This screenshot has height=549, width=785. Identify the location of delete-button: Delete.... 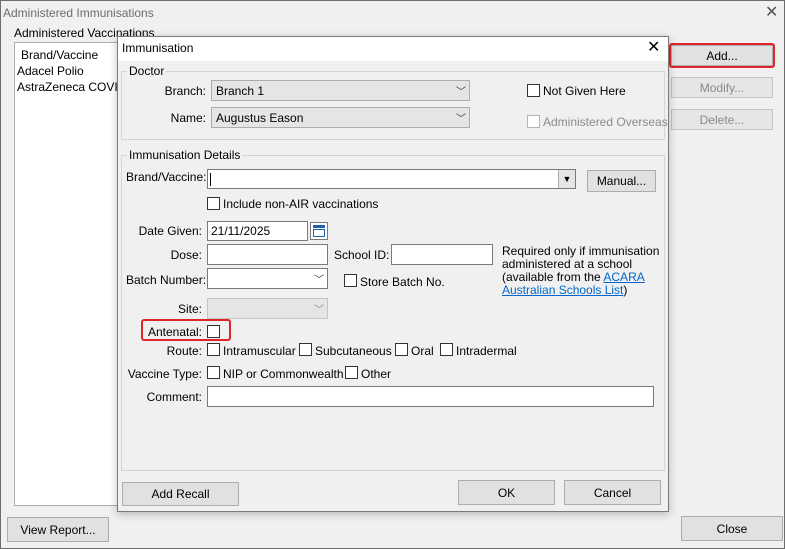
(722, 119).